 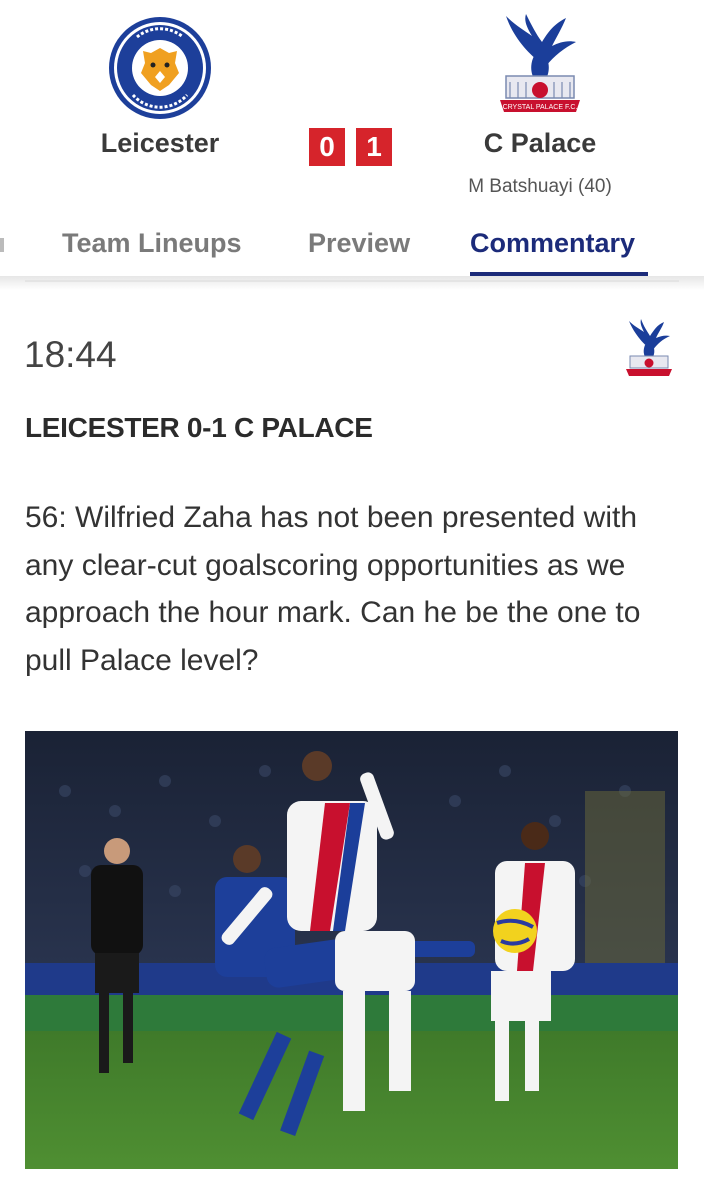 I want to click on away-team-name: C Palace, so click(x=540, y=143).